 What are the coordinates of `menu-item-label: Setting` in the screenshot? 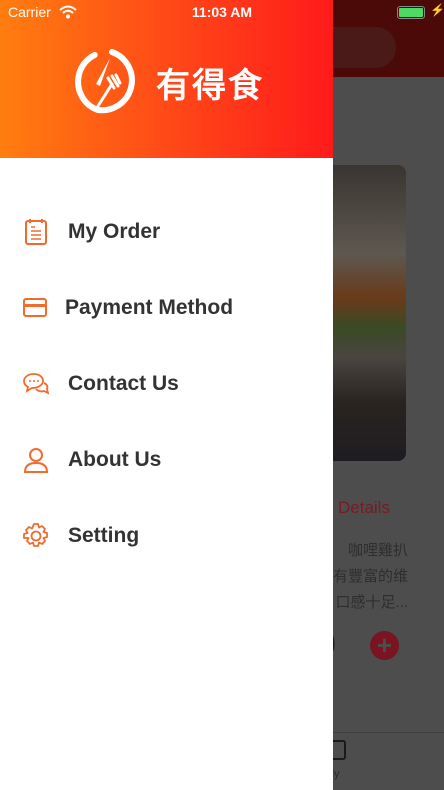 It's located at (104, 535).